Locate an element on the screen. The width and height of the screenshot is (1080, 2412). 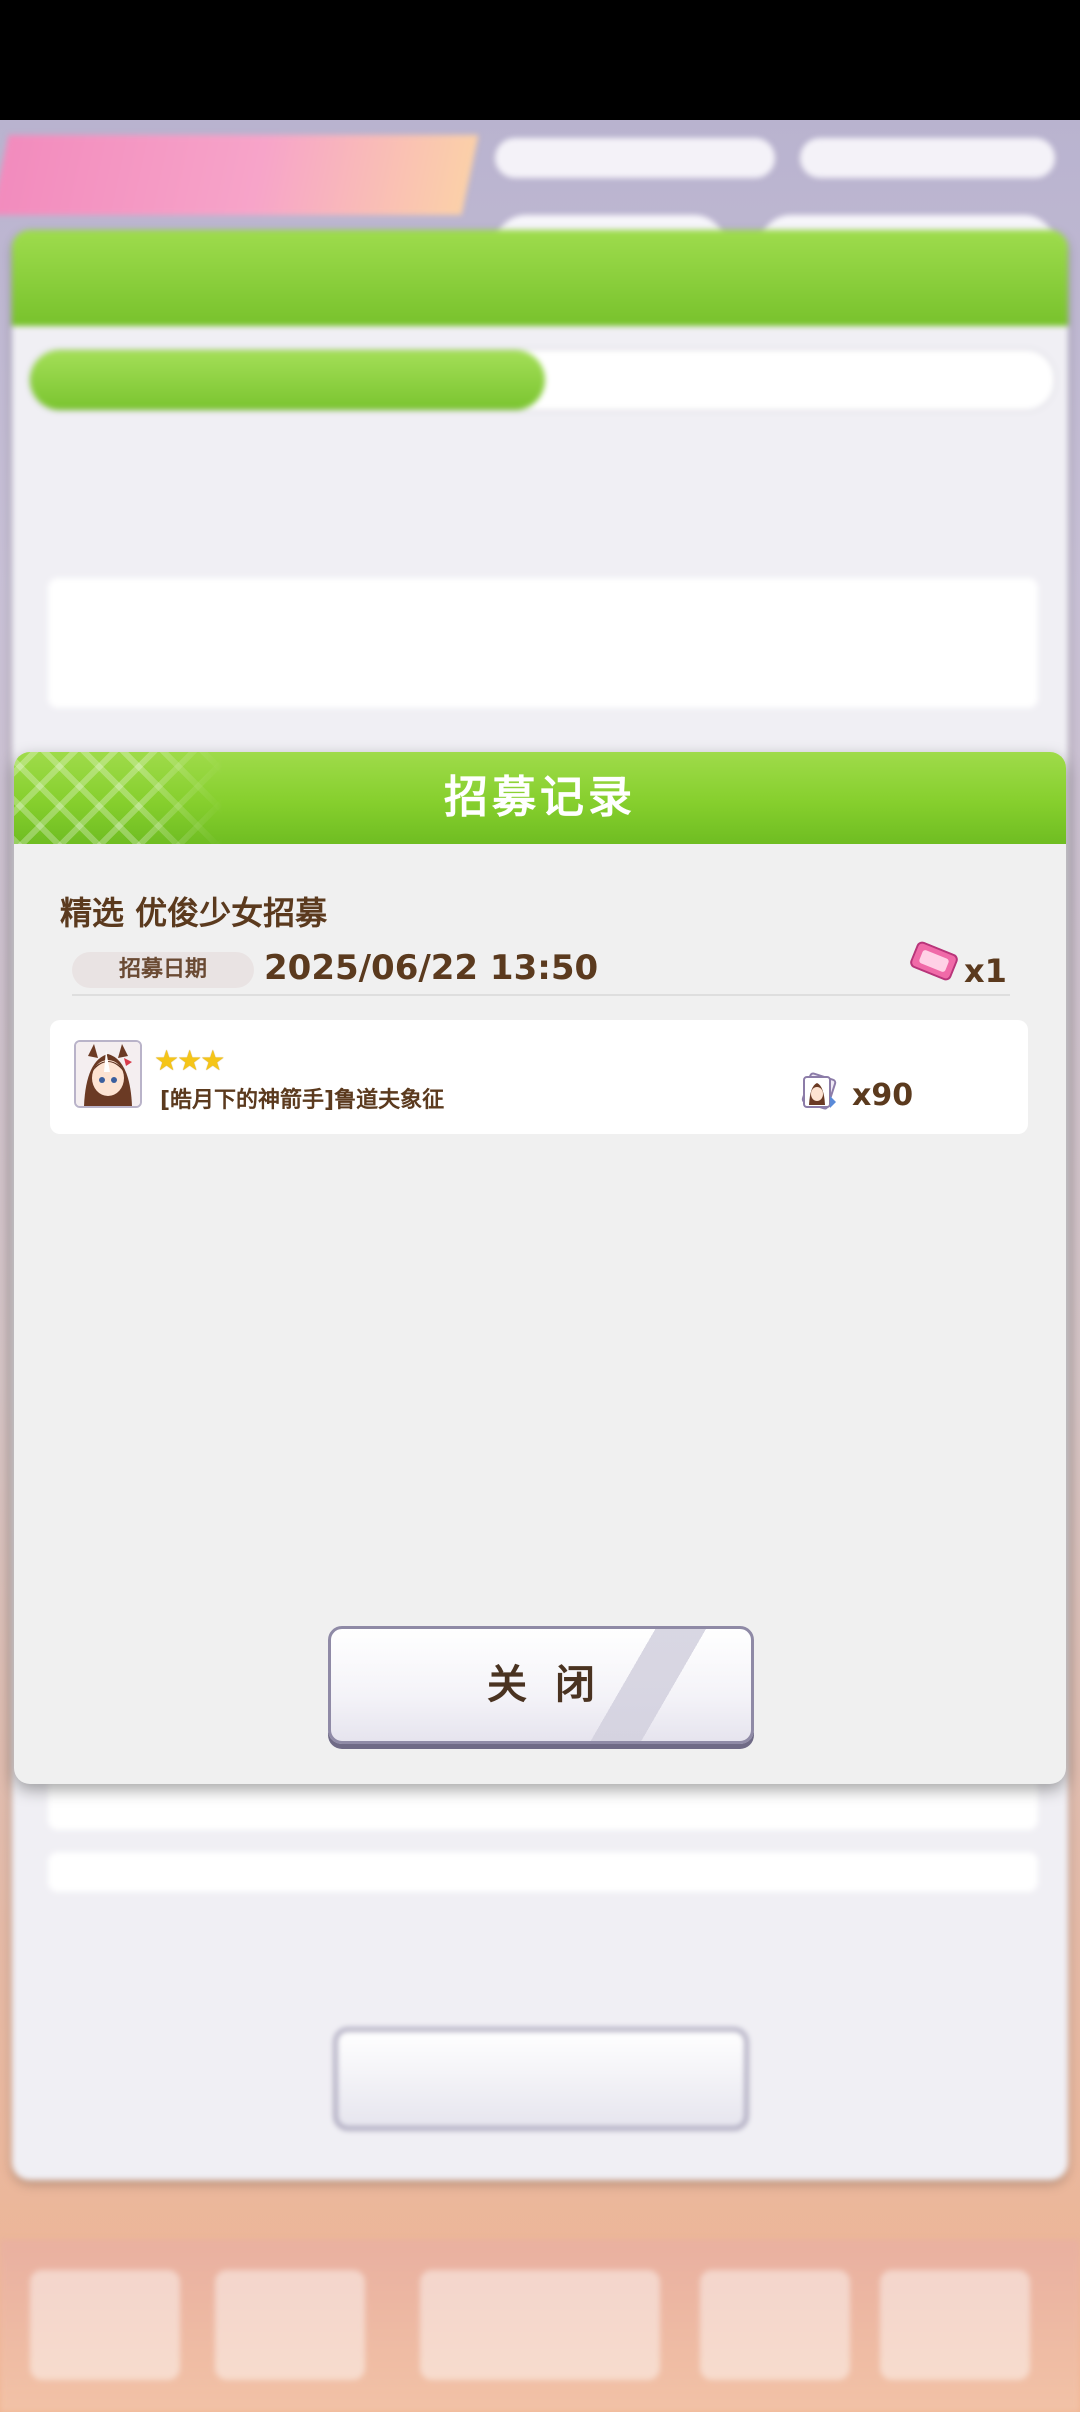
dialog-title: 招募记录 is located at coordinates (540, 797).